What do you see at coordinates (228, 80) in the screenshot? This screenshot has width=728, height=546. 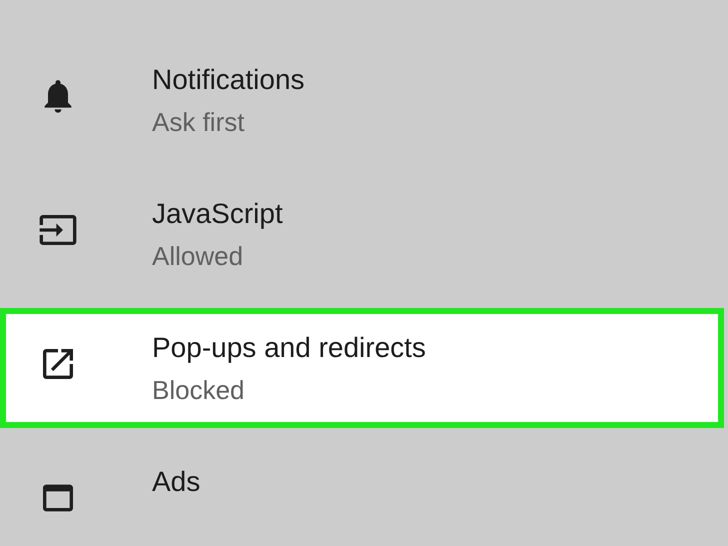 I see `setting-title: Notifications` at bounding box center [228, 80].